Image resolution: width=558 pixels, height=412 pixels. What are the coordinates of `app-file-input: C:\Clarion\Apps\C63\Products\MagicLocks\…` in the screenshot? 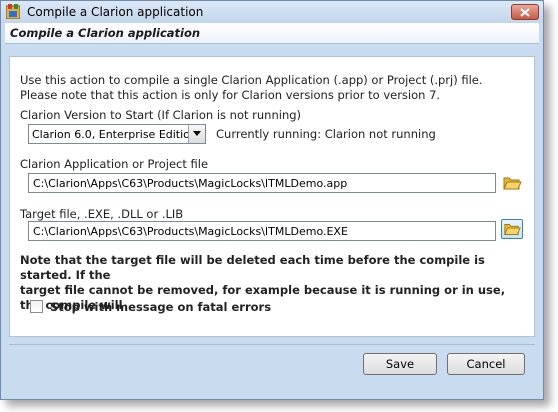 It's located at (262, 183).